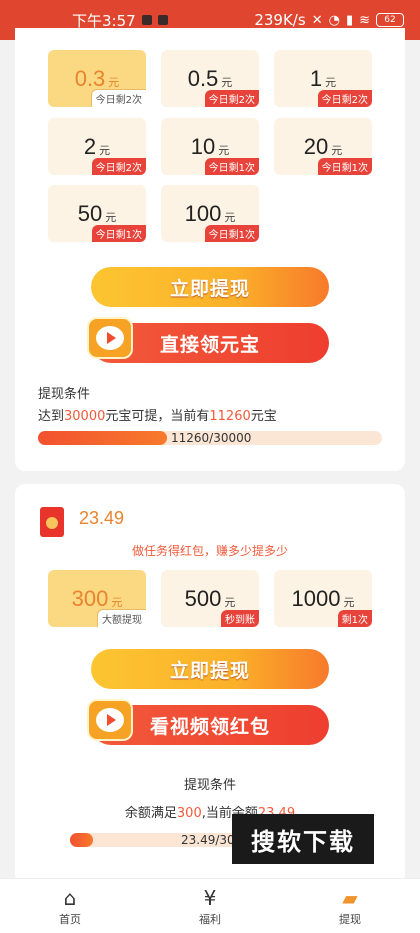 The height and width of the screenshot is (933, 420). Describe the element at coordinates (64, 394) in the screenshot. I see `condition-title: 提现条件` at that location.